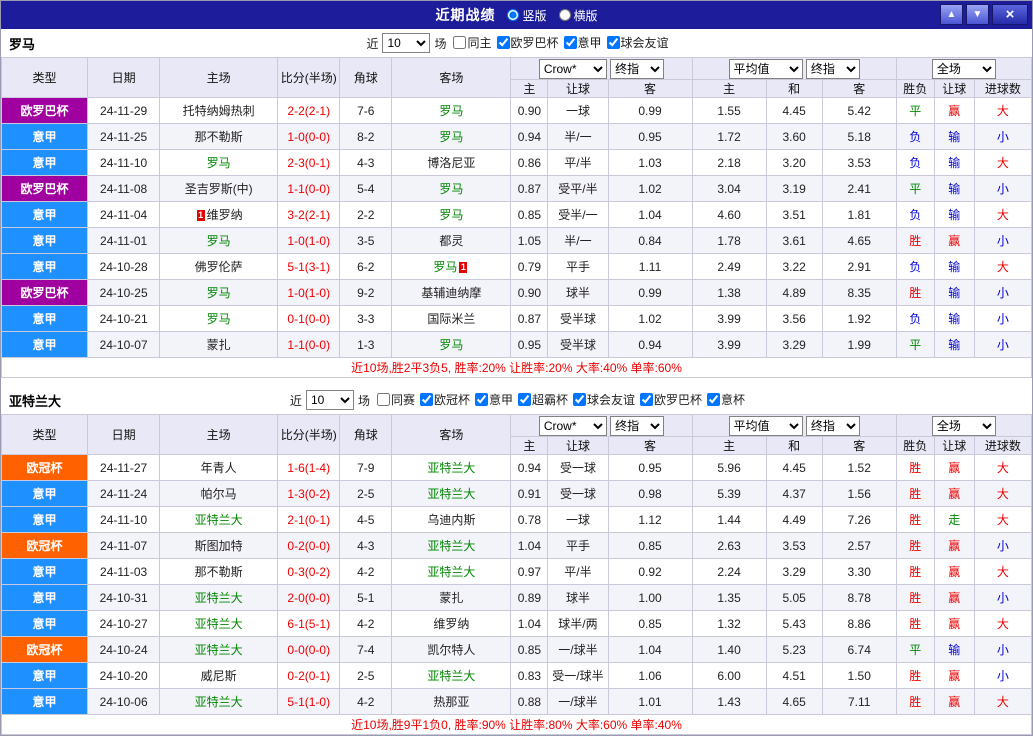 This screenshot has height=736, width=1033. I want to click on close-icon: ×, so click(1010, 14).